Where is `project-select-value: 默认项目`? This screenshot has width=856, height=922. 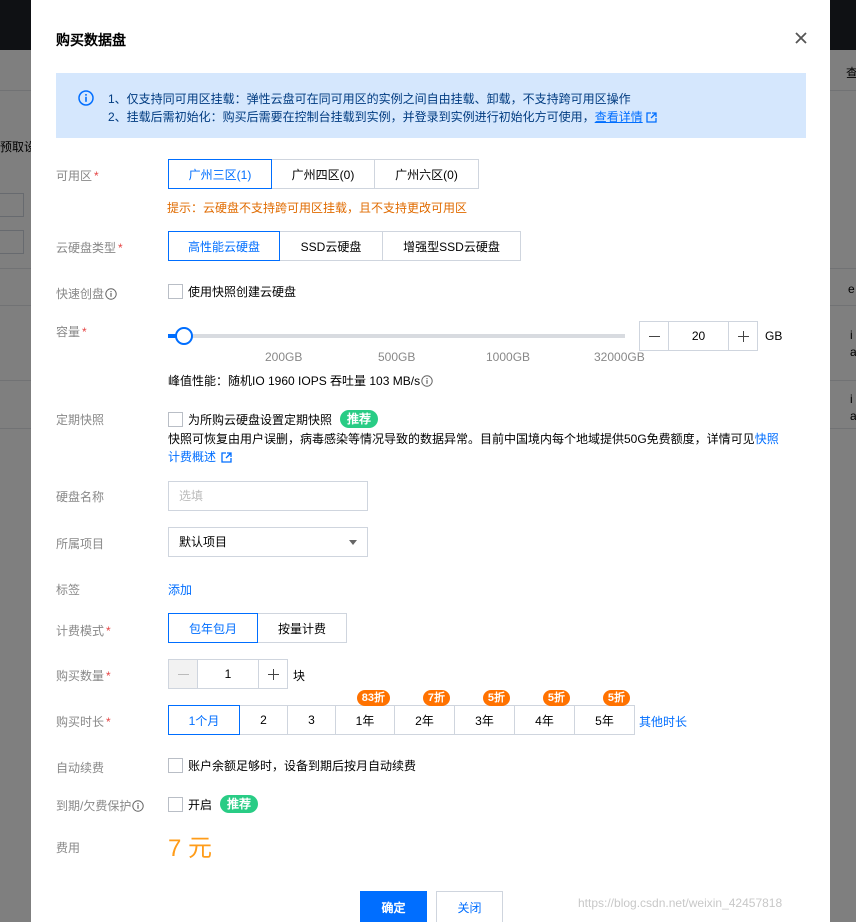
project-select-value: 默认项目 is located at coordinates (203, 542).